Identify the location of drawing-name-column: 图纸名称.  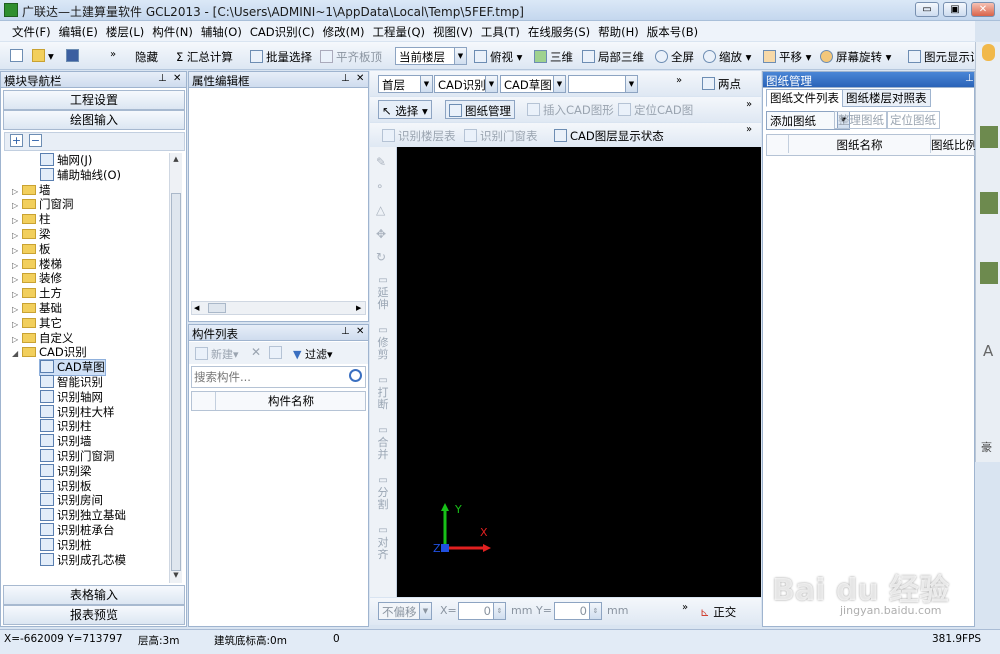
(860, 144).